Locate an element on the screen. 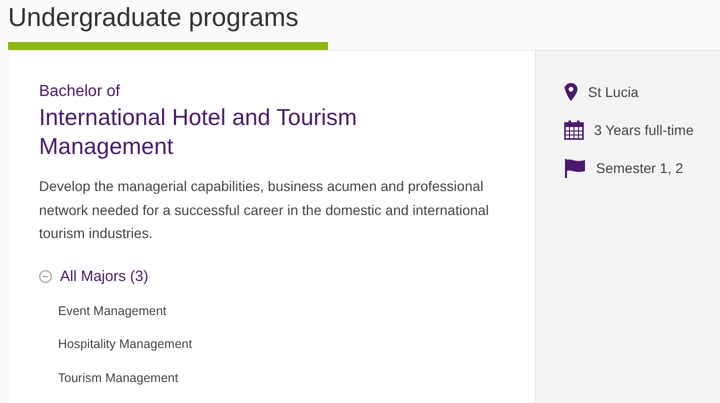  map-pin-icon is located at coordinates (571, 92).